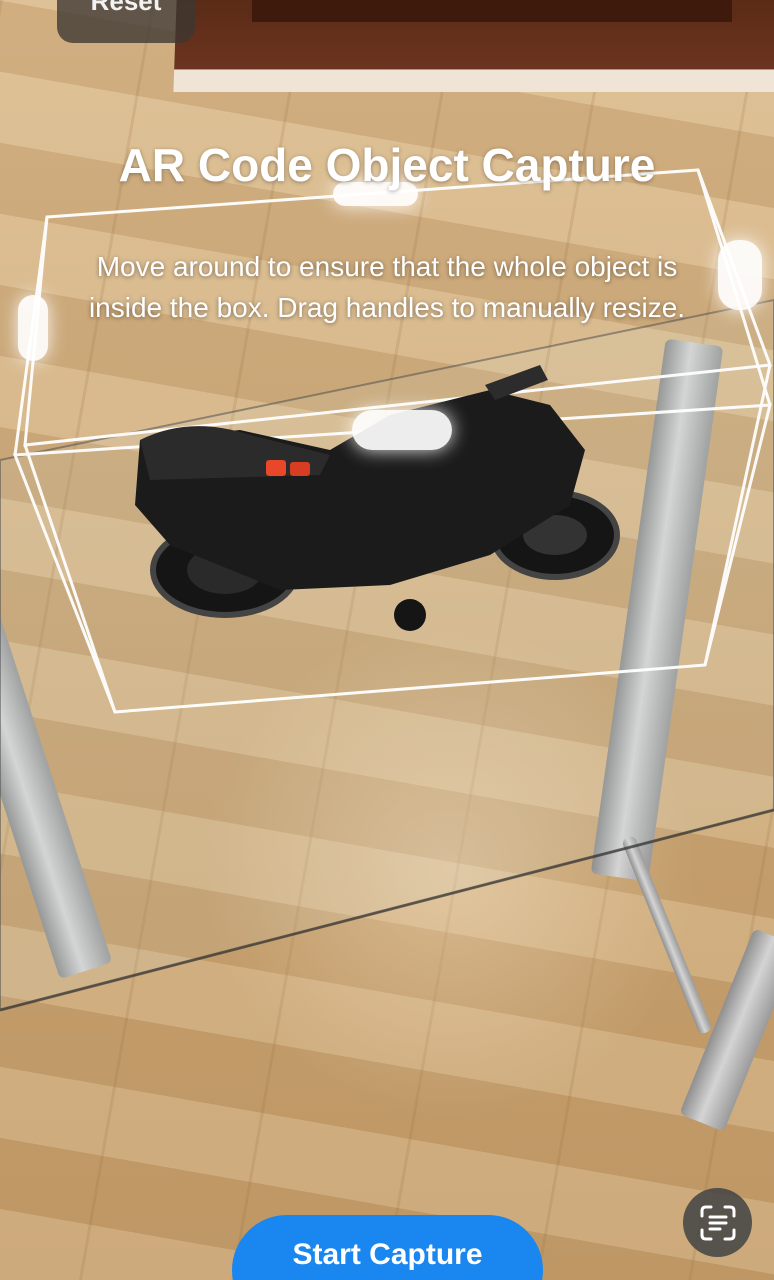 The height and width of the screenshot is (1280, 774). I want to click on reset-button-label: Reset, so click(126, 8).